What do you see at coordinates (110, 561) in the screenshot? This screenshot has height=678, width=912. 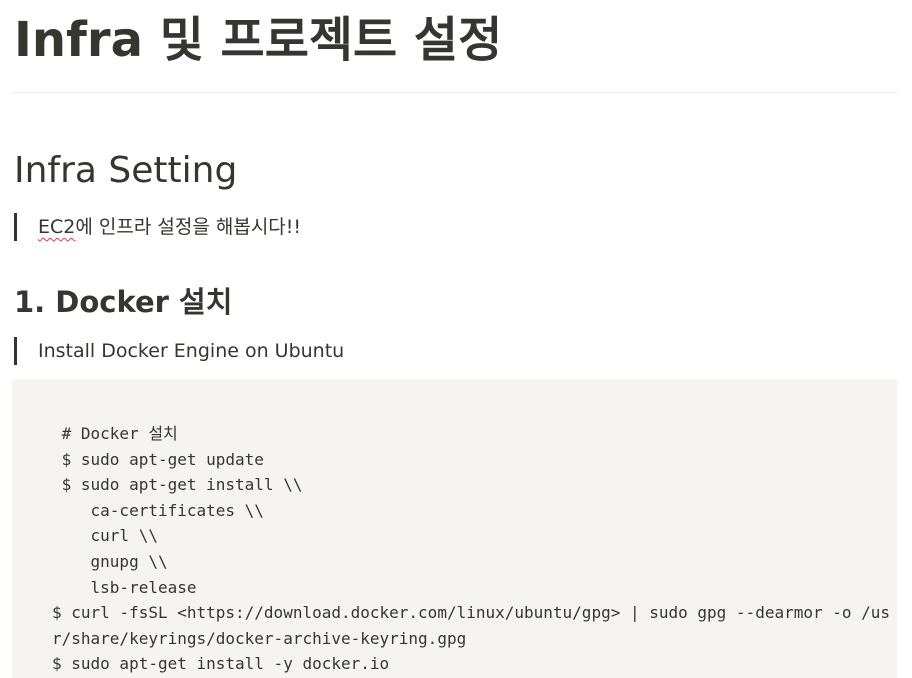 I see `code-line: gnupg \\` at bounding box center [110, 561].